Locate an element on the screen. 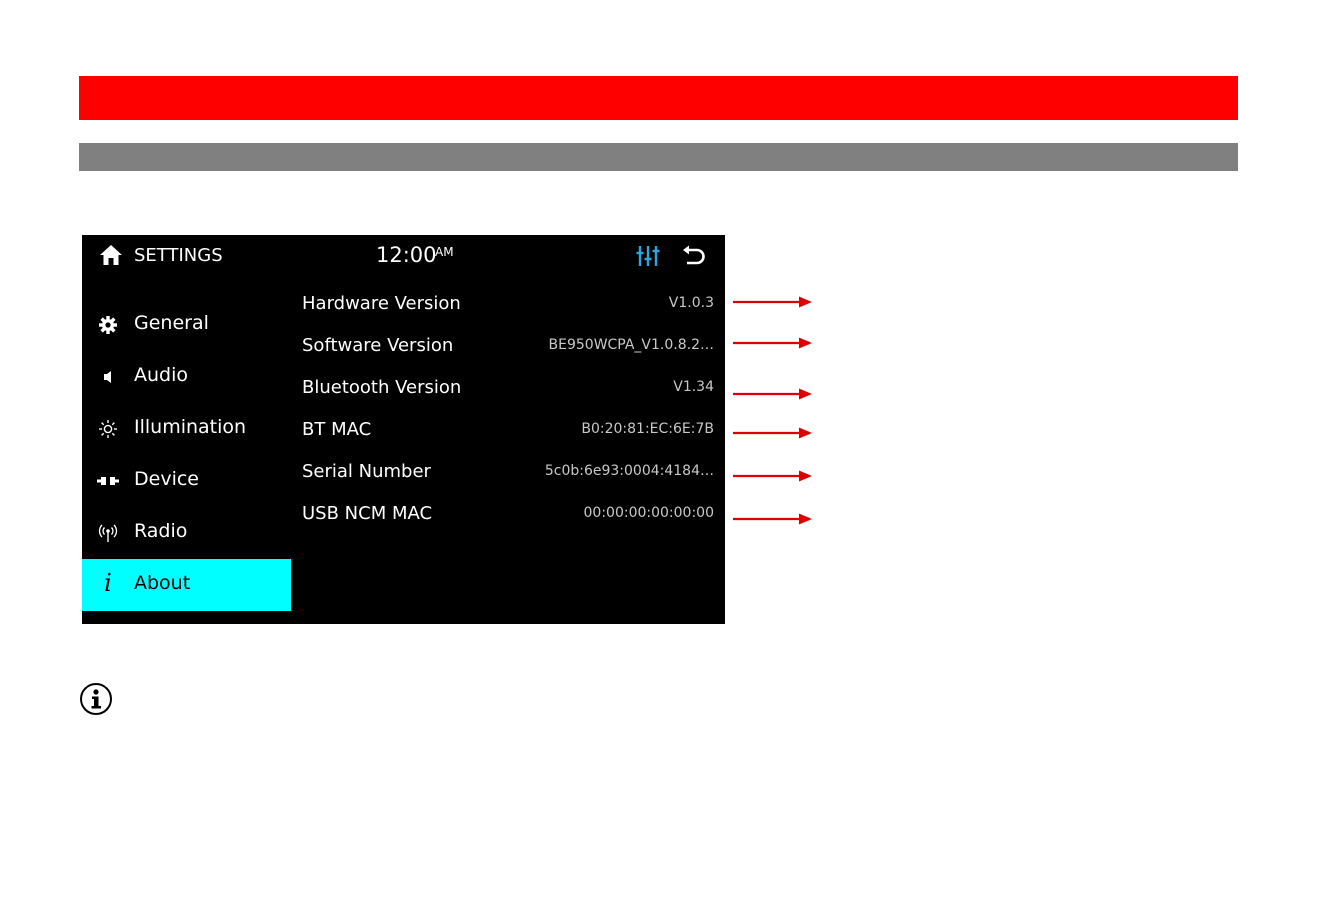 This screenshot has width=1324, height=914. back-icon is located at coordinates (694, 256).